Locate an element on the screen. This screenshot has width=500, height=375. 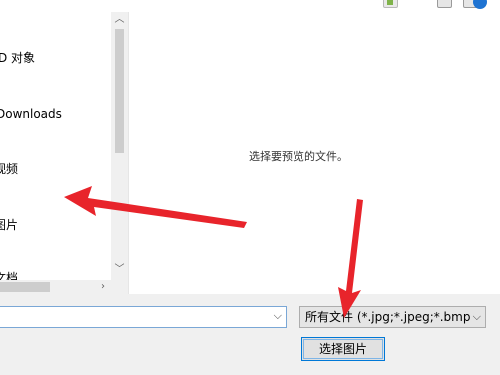
filetype-selected-value: 所有文件 (*.jpg;*.jpeg;*.bmp;* is located at coordinates (393, 317).